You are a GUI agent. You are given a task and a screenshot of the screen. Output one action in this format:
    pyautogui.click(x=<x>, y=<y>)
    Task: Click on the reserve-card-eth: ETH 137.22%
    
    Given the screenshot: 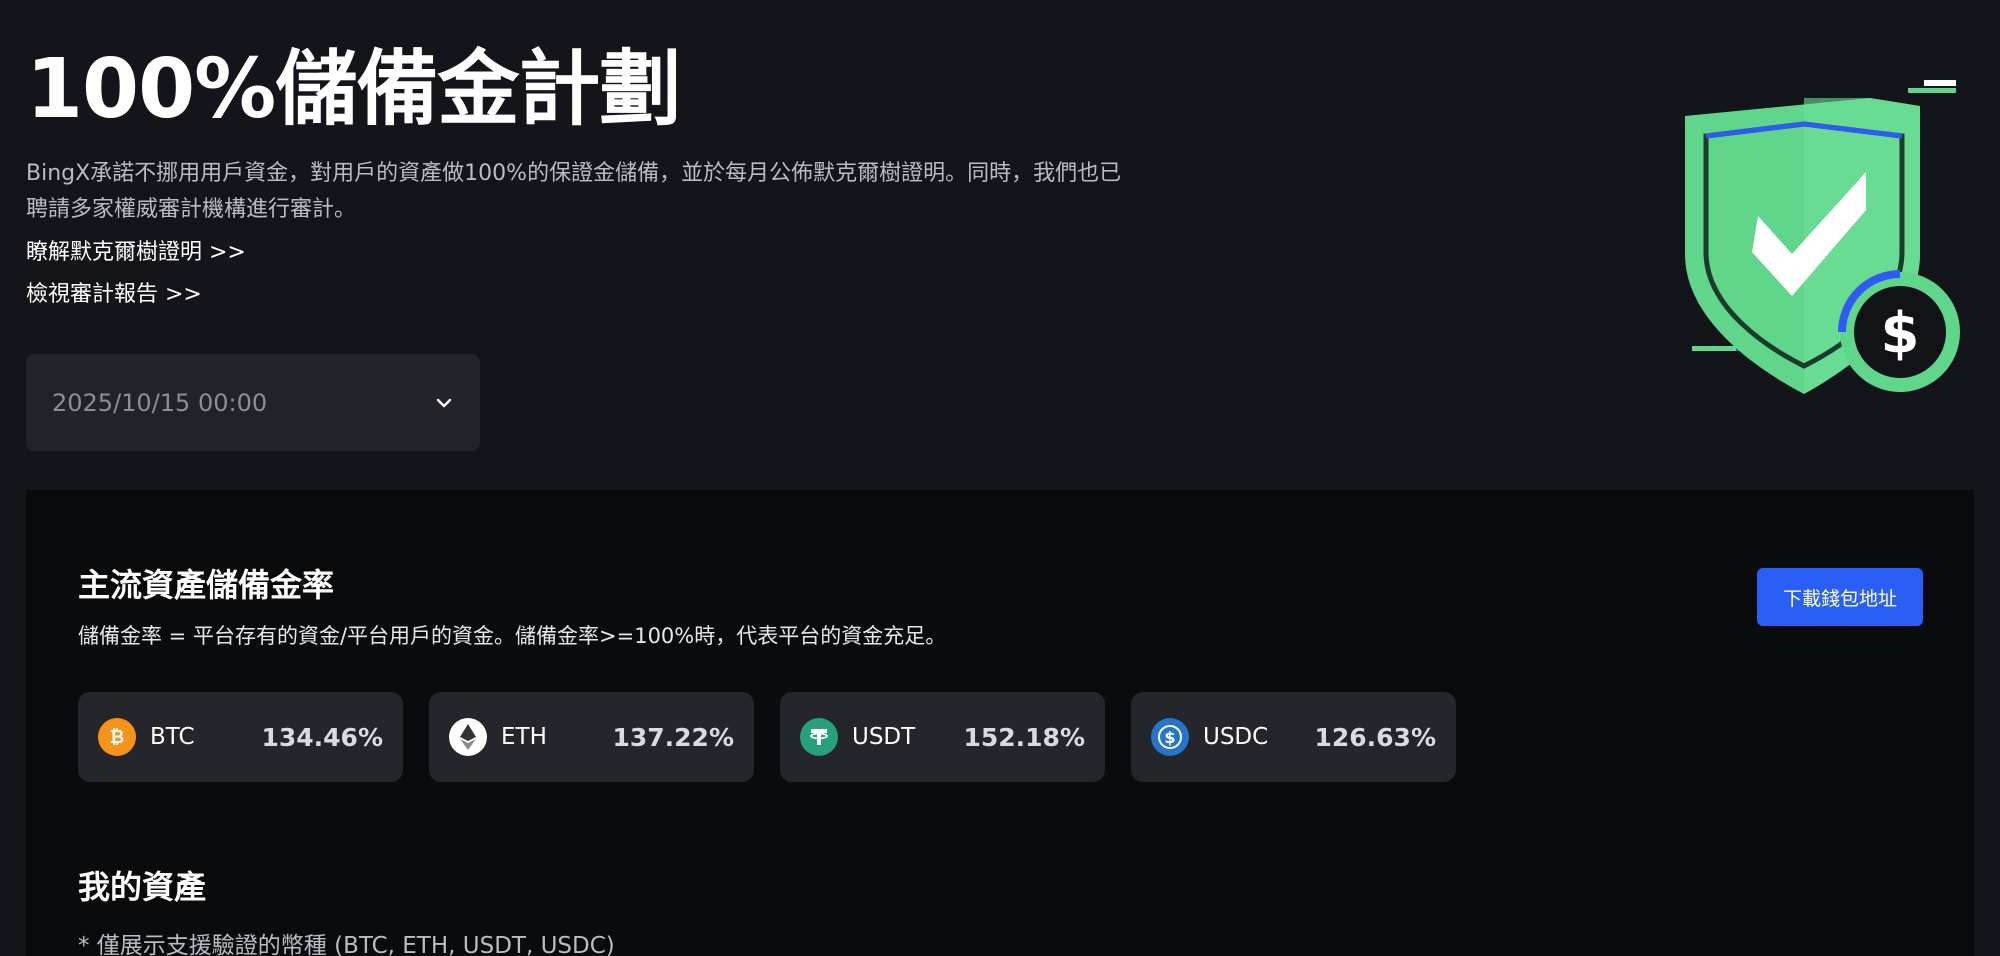 What is the action you would take?
    pyautogui.click(x=591, y=737)
    